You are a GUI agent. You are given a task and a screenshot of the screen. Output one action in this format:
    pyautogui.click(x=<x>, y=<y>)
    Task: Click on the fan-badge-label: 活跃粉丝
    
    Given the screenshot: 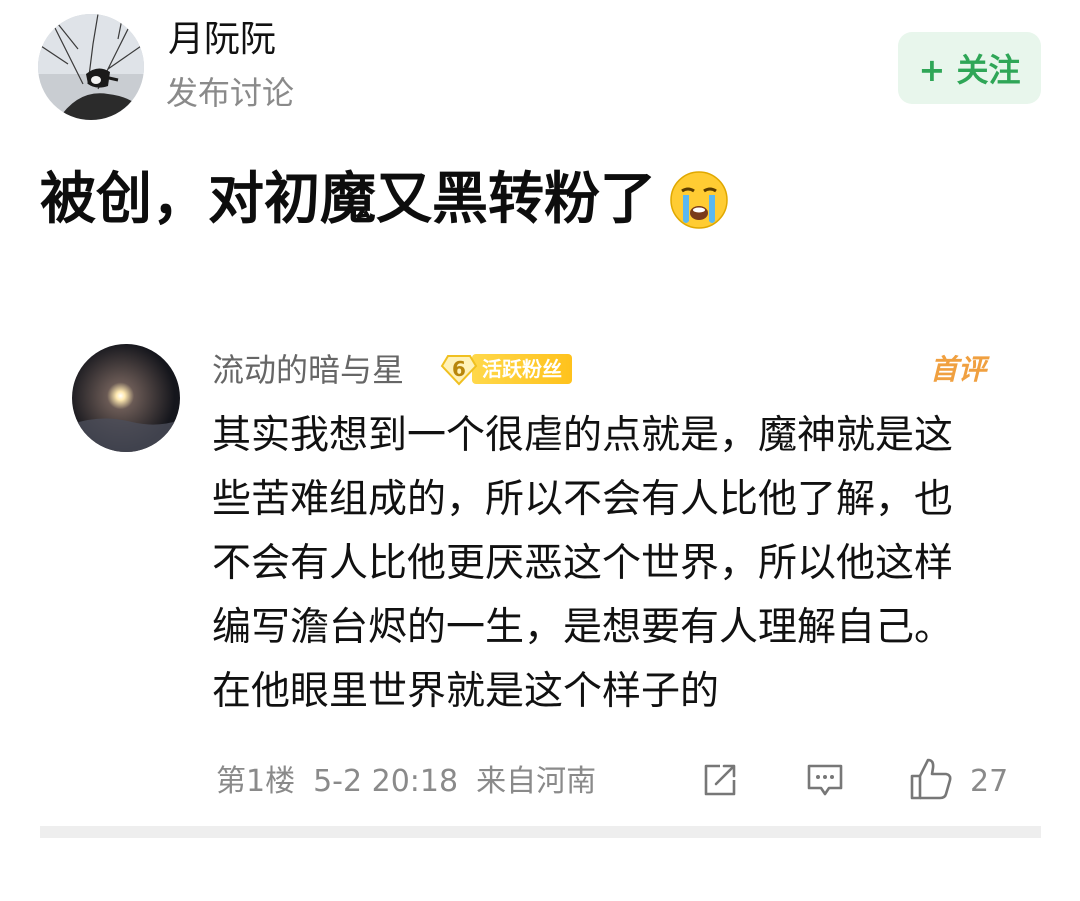 What is the action you would take?
    pyautogui.click(x=522, y=369)
    